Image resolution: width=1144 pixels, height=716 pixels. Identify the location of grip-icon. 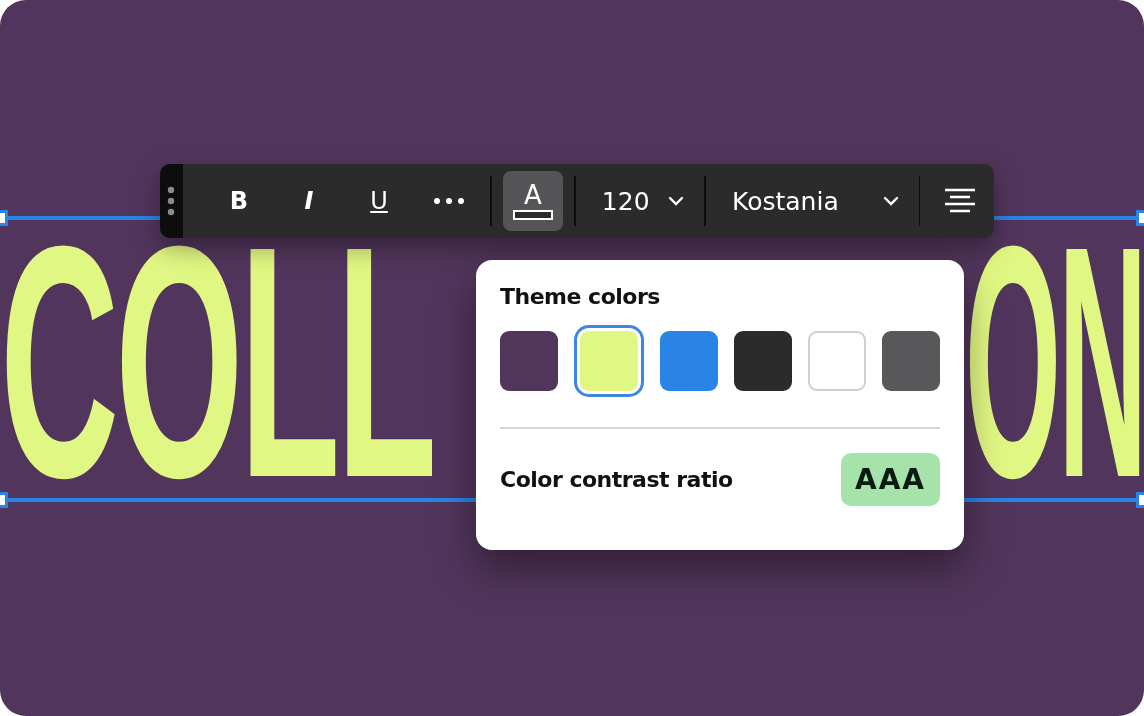
(171, 201).